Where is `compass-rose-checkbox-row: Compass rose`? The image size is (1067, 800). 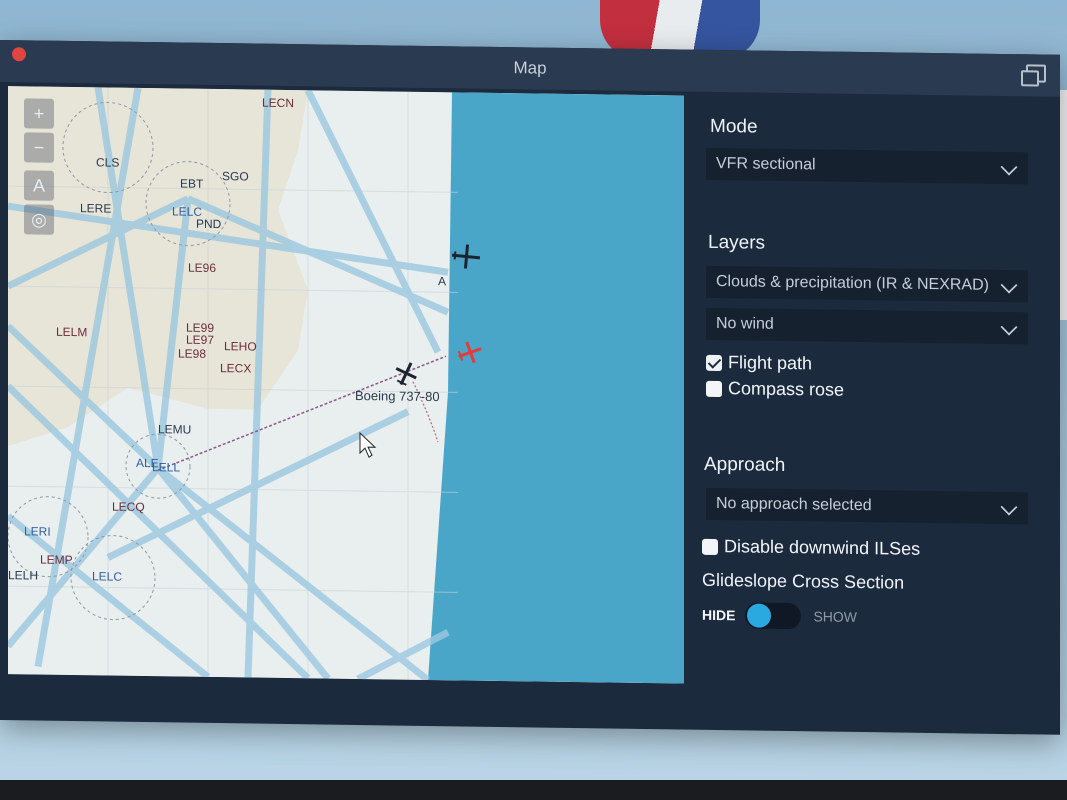
compass-rose-checkbox-row: Compass rose is located at coordinates (775, 389).